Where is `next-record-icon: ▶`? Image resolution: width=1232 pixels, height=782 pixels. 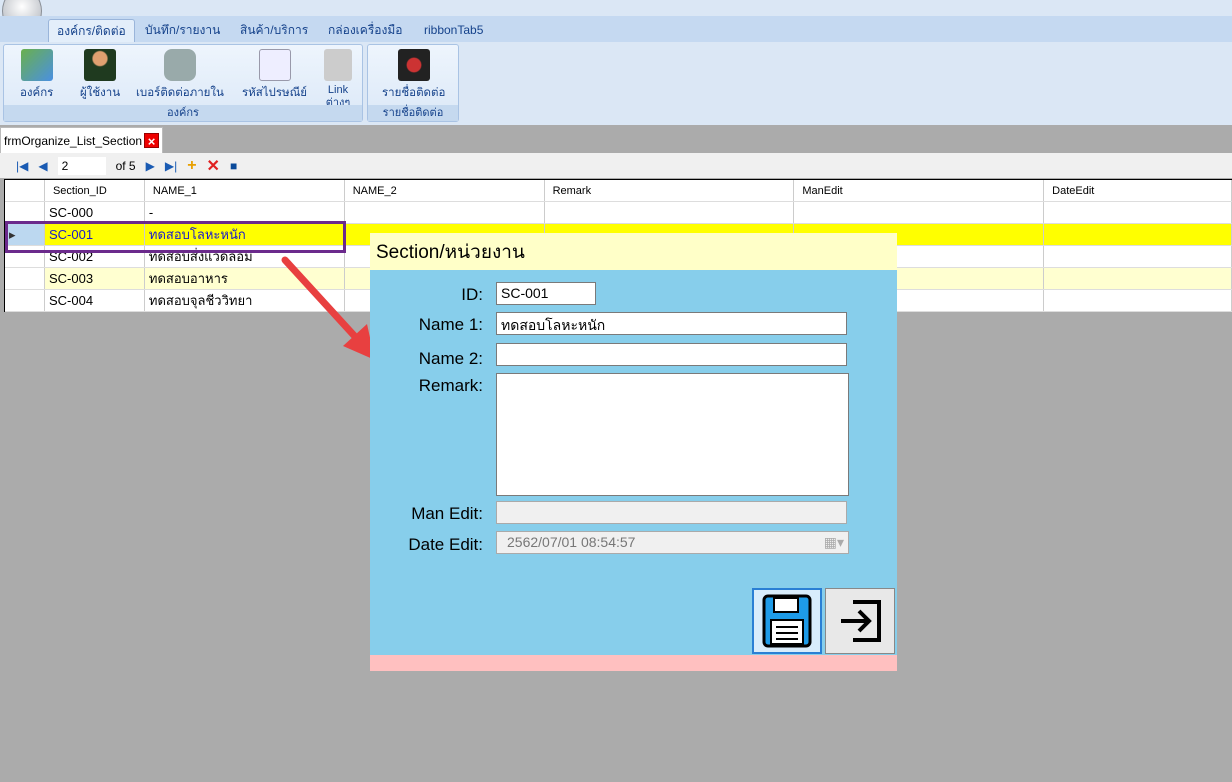 next-record-icon: ▶ is located at coordinates (150, 166).